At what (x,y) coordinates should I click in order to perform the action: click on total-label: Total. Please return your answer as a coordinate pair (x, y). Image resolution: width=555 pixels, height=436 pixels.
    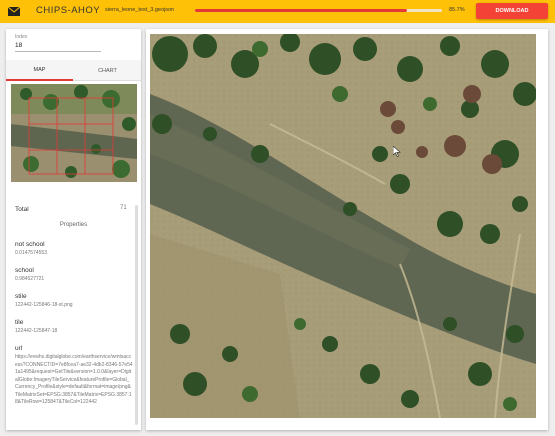
    Looking at the image, I should click on (22, 209).